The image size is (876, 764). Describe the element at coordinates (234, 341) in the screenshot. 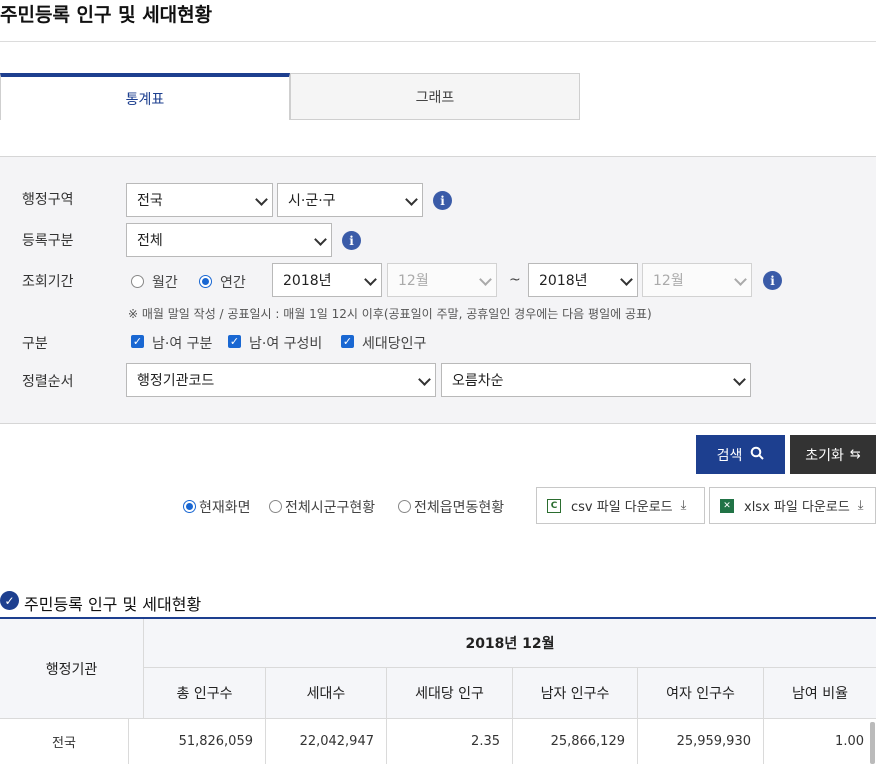

I see `checkbox-gender-ratio: ✓` at that location.